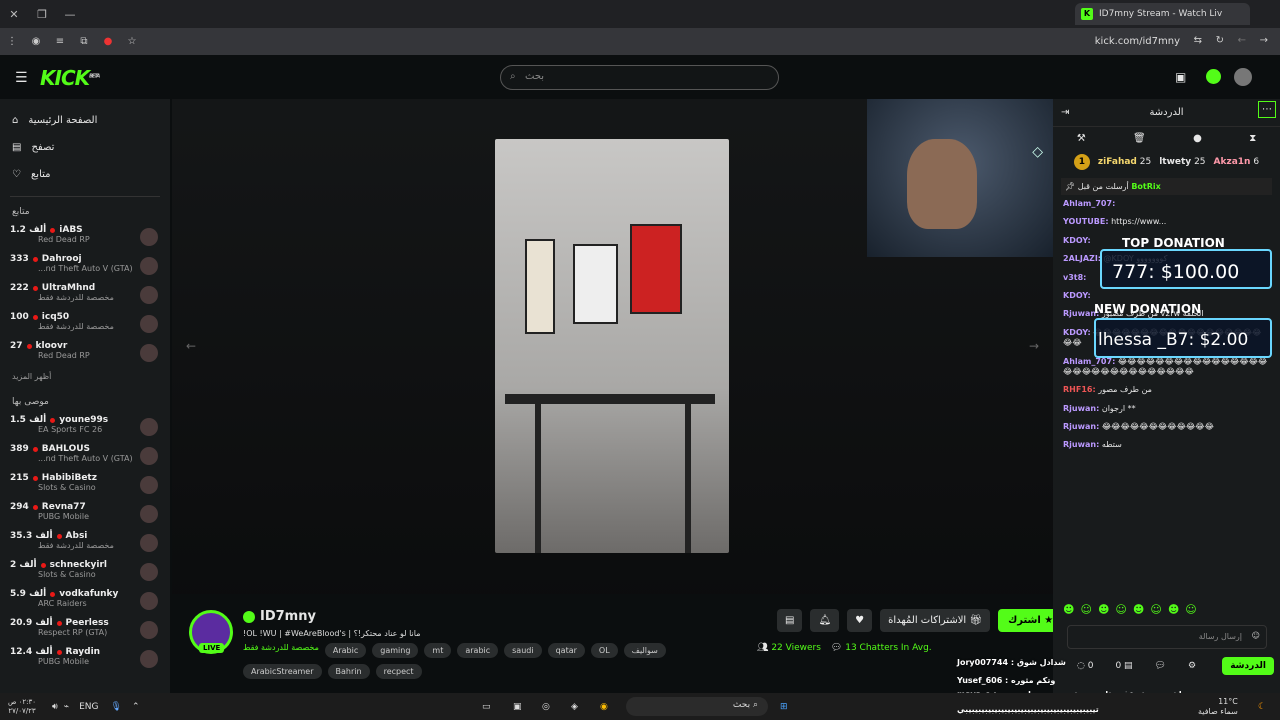 The image size is (1280, 720). Describe the element at coordinates (116, 707) in the screenshot. I see `mic-icon: 🎙︎` at that location.